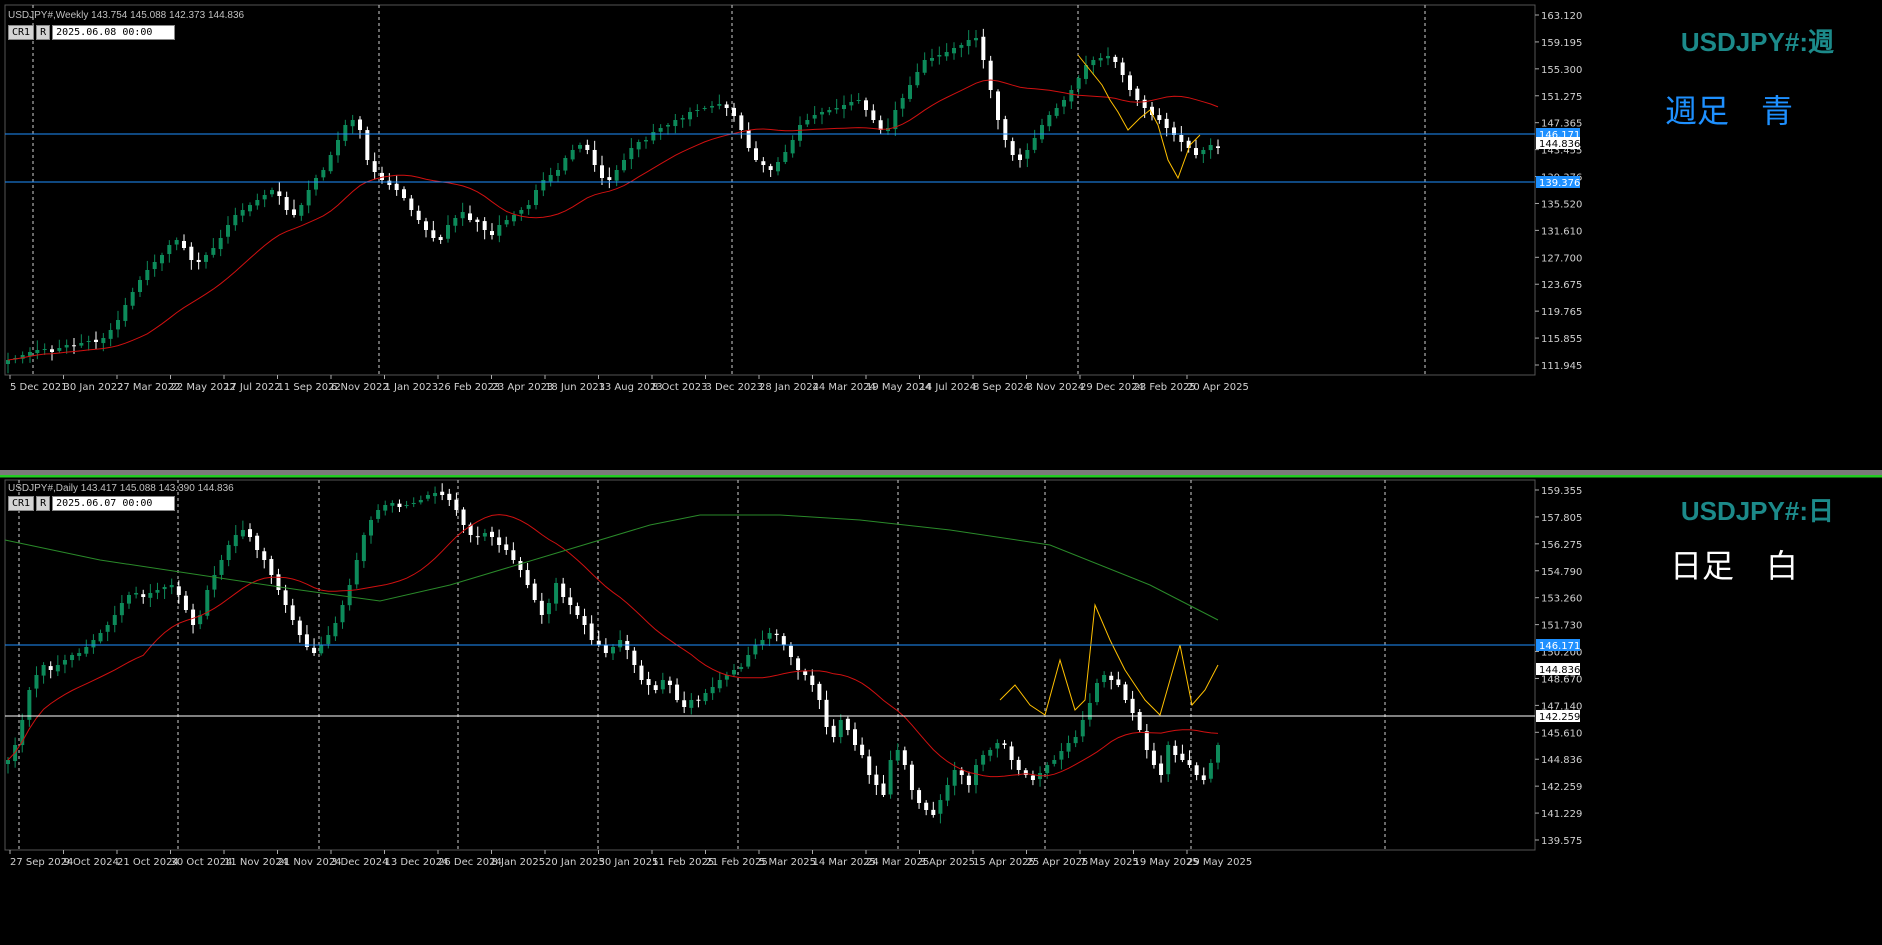 The width and height of the screenshot is (1882, 945). Describe the element at coordinates (1729, 111) in the screenshot. I see `weekly-note-label: 週足 青` at that location.